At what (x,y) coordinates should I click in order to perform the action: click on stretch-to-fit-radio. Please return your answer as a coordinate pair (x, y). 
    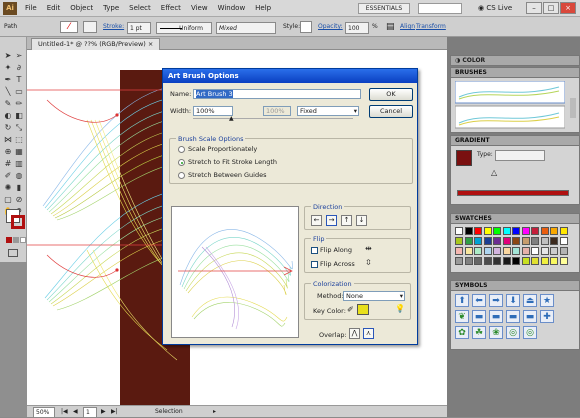
    Looking at the image, I should click on (181, 162).